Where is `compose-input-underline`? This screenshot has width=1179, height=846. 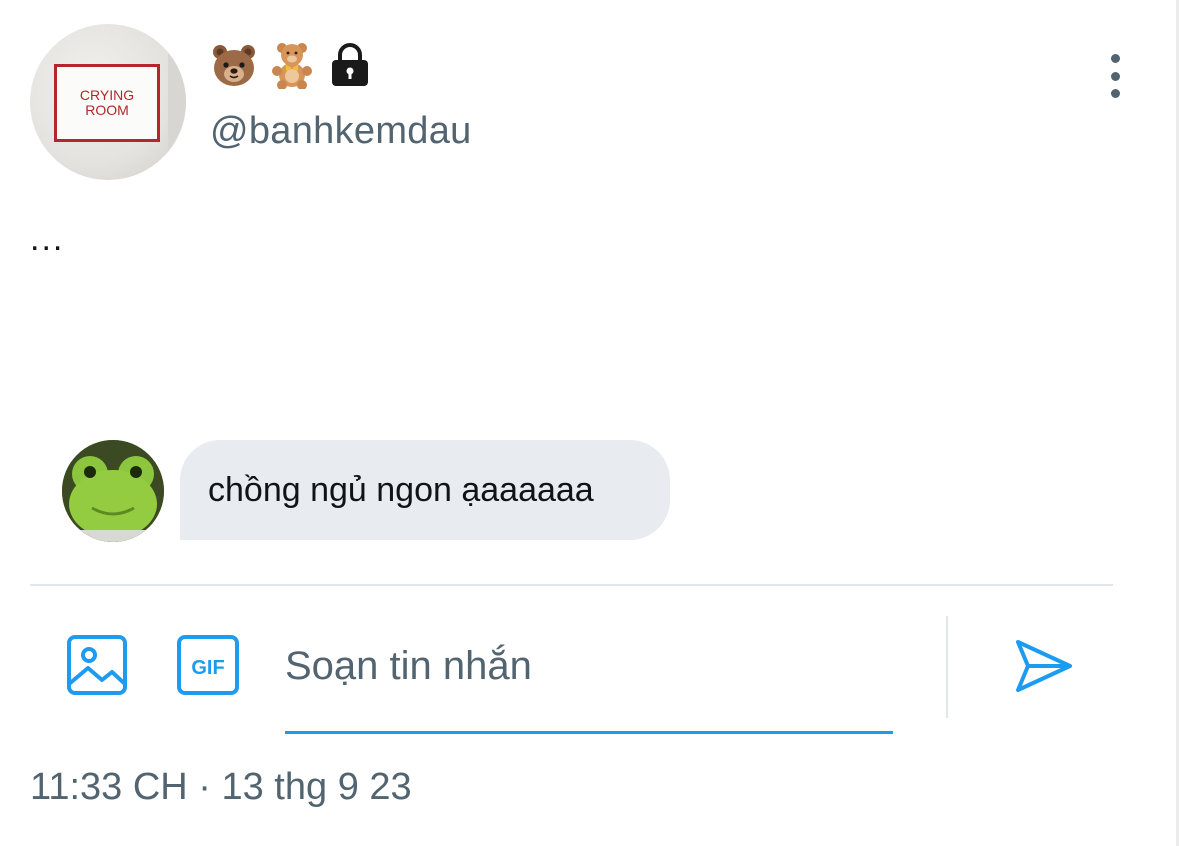
compose-input-underline is located at coordinates (589, 732).